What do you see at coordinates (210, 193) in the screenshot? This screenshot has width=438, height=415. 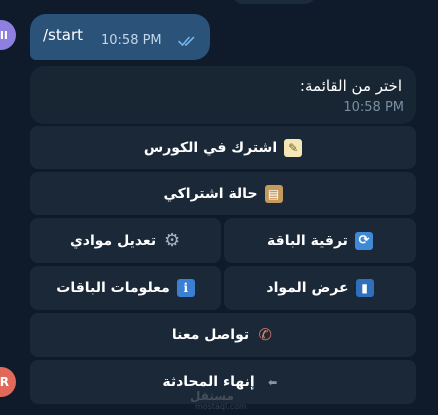 I see `button-label: حالة اشتراكي` at bounding box center [210, 193].